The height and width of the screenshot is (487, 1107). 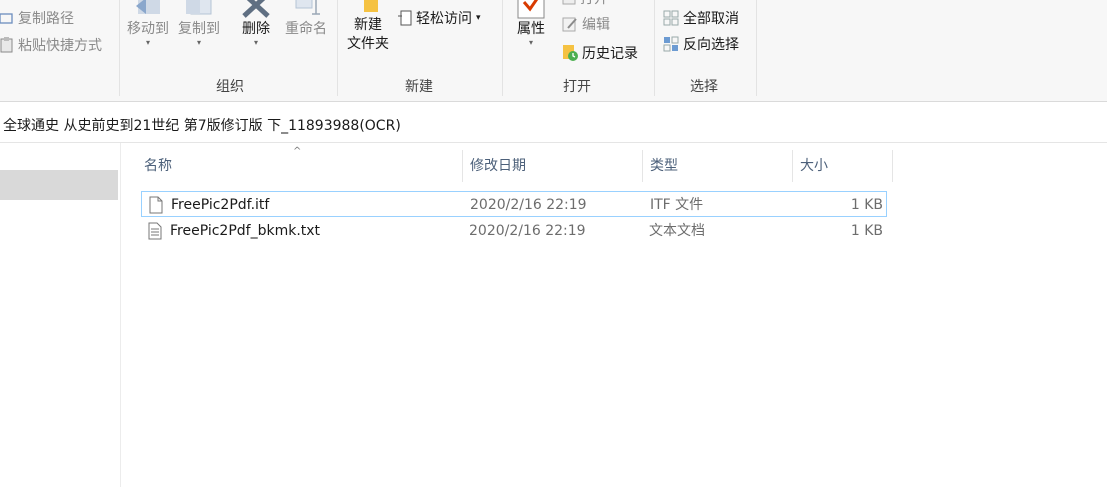 I want to click on file-name: FreePic2Pdf_bkmk.txt, so click(x=245, y=231).